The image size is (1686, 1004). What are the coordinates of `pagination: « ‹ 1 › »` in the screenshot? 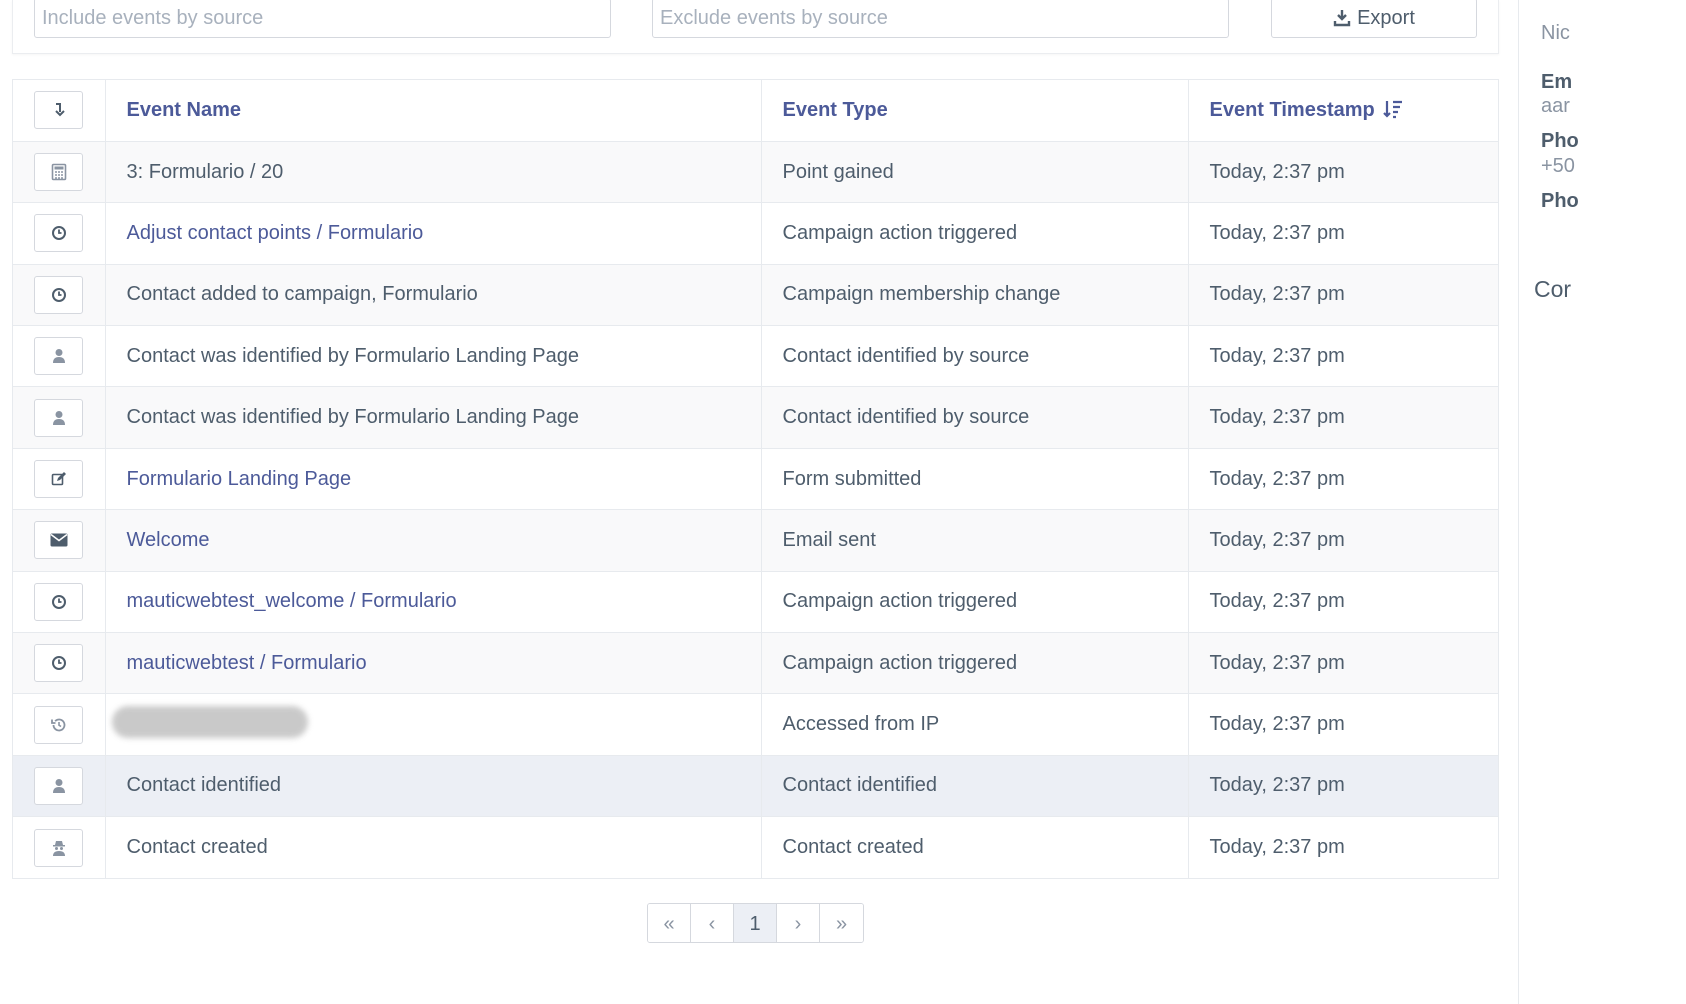 It's located at (755, 923).